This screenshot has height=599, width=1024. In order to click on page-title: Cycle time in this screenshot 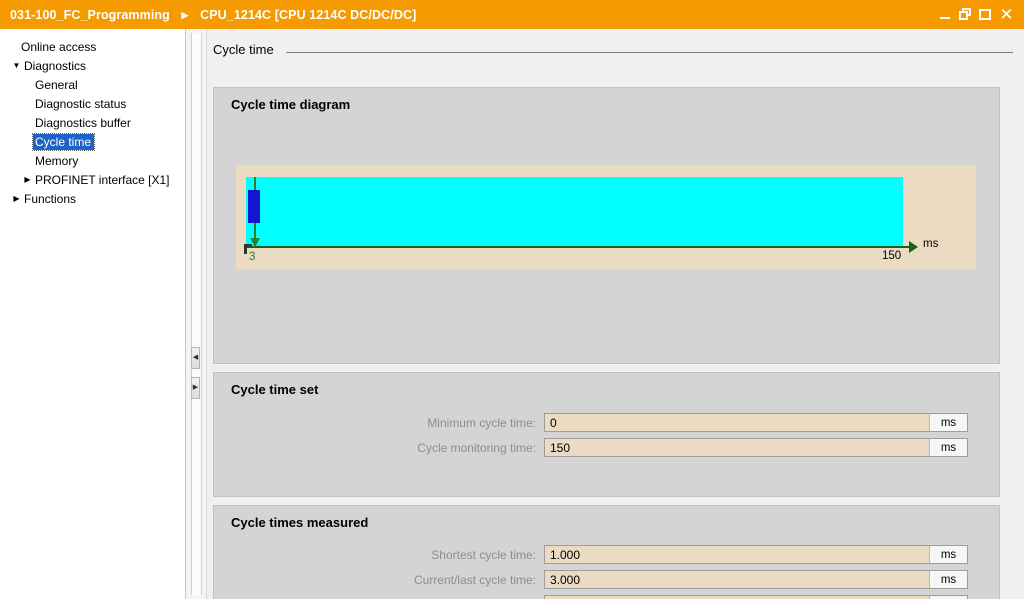, I will do `click(243, 49)`.